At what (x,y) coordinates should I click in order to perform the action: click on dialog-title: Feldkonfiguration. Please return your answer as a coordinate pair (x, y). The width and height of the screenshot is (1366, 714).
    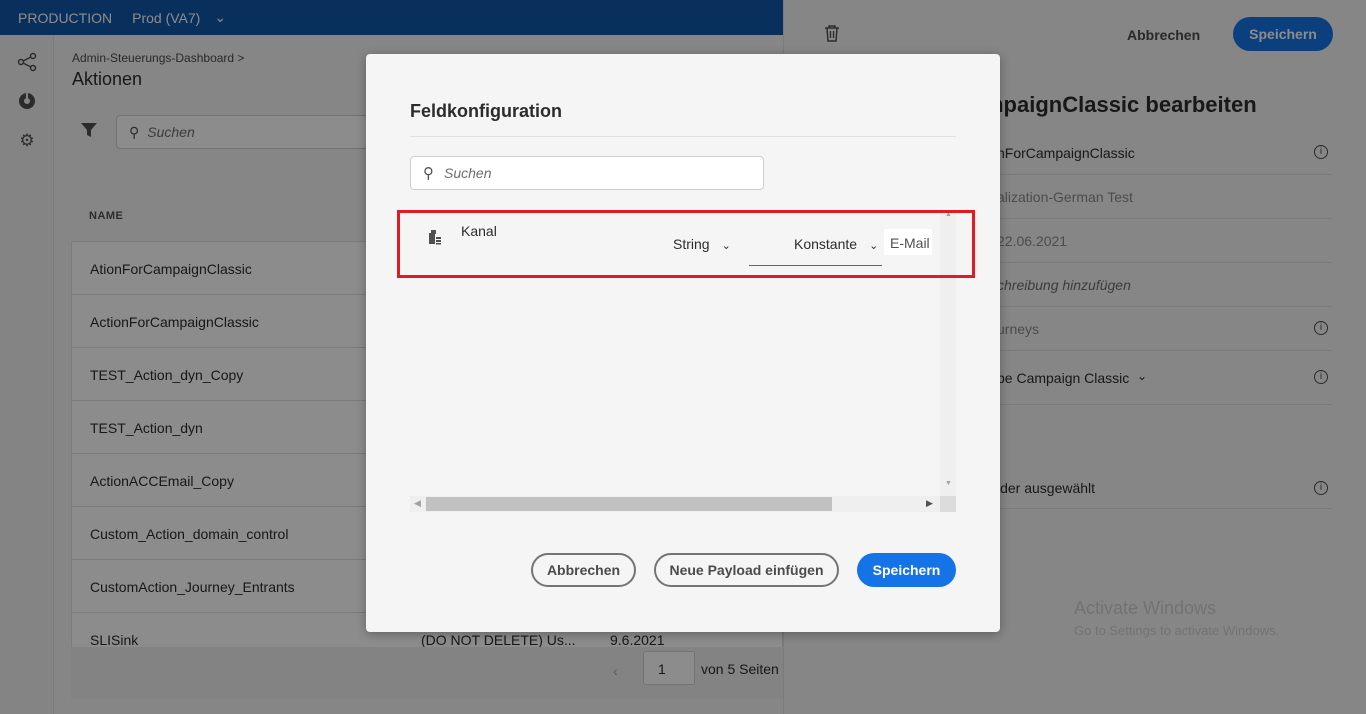
    Looking at the image, I should click on (486, 111).